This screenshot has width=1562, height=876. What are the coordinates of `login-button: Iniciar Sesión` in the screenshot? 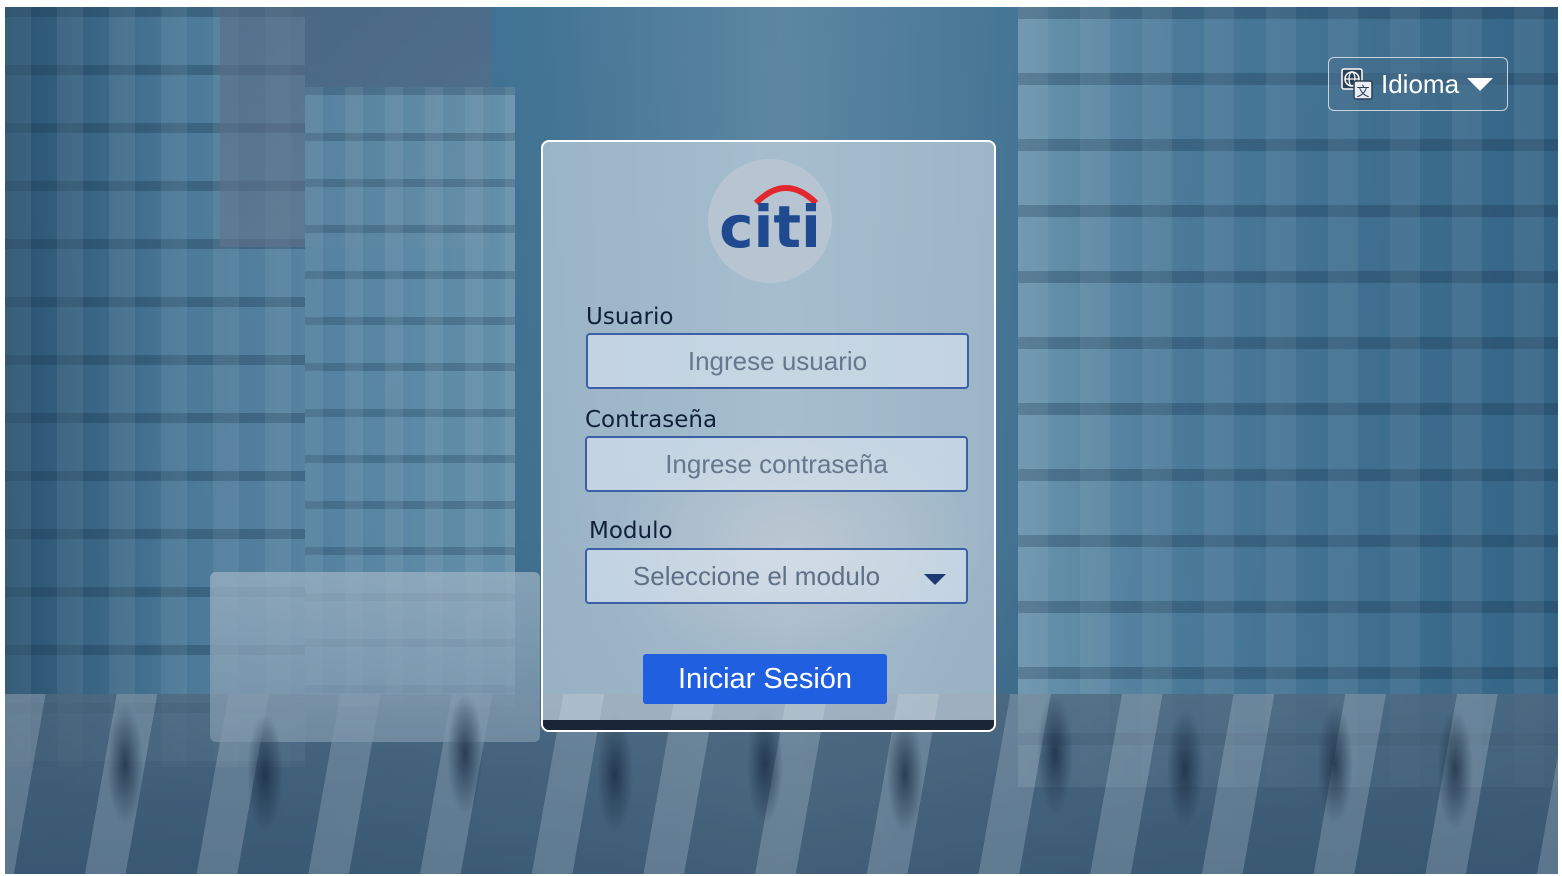 It's located at (765, 679).